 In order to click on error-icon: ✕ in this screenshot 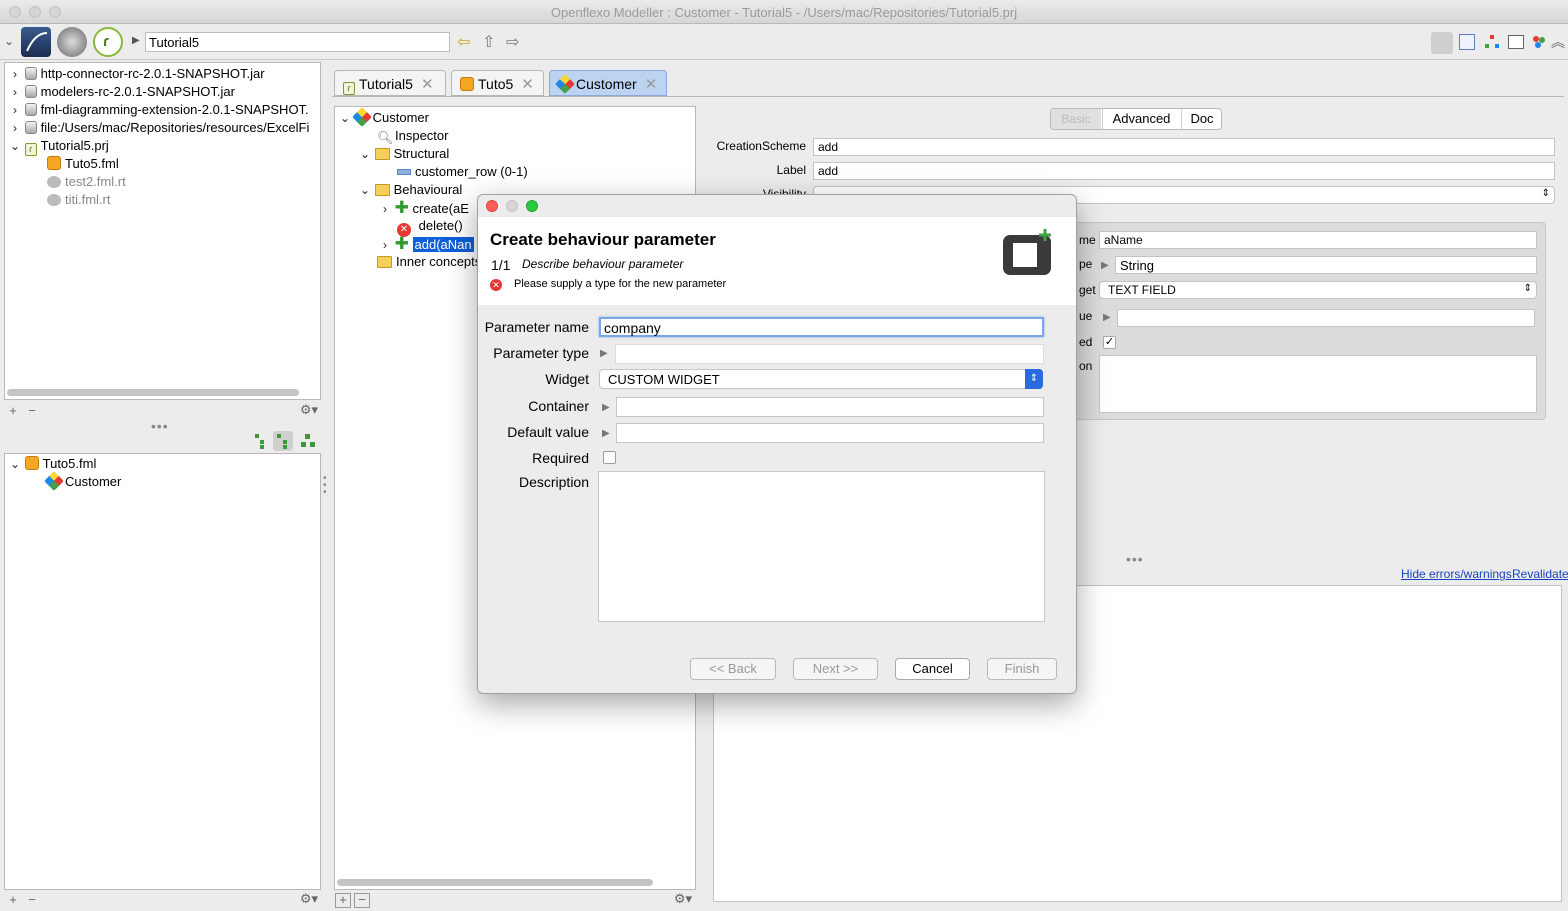, I will do `click(496, 285)`.